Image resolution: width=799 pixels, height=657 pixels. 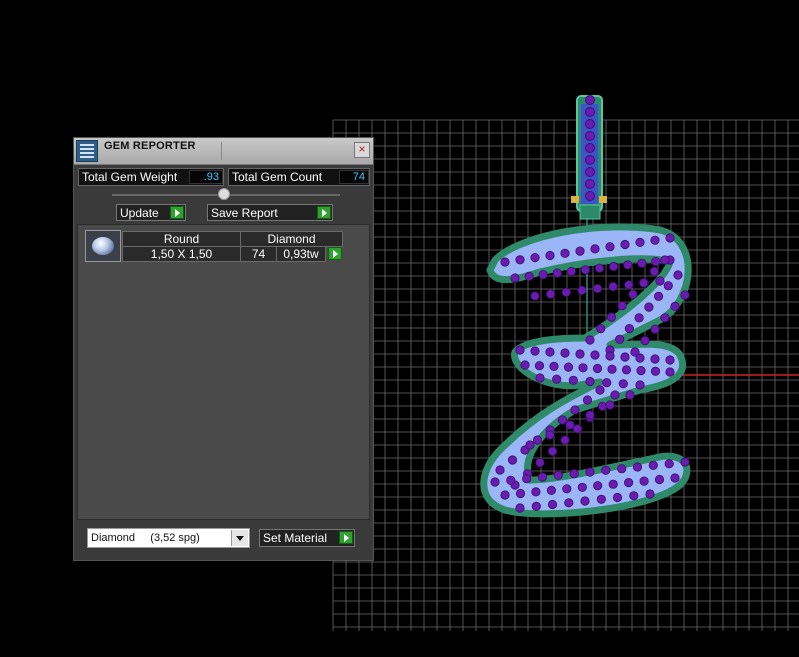 I want to click on round-gem-icon, so click(x=103, y=246).